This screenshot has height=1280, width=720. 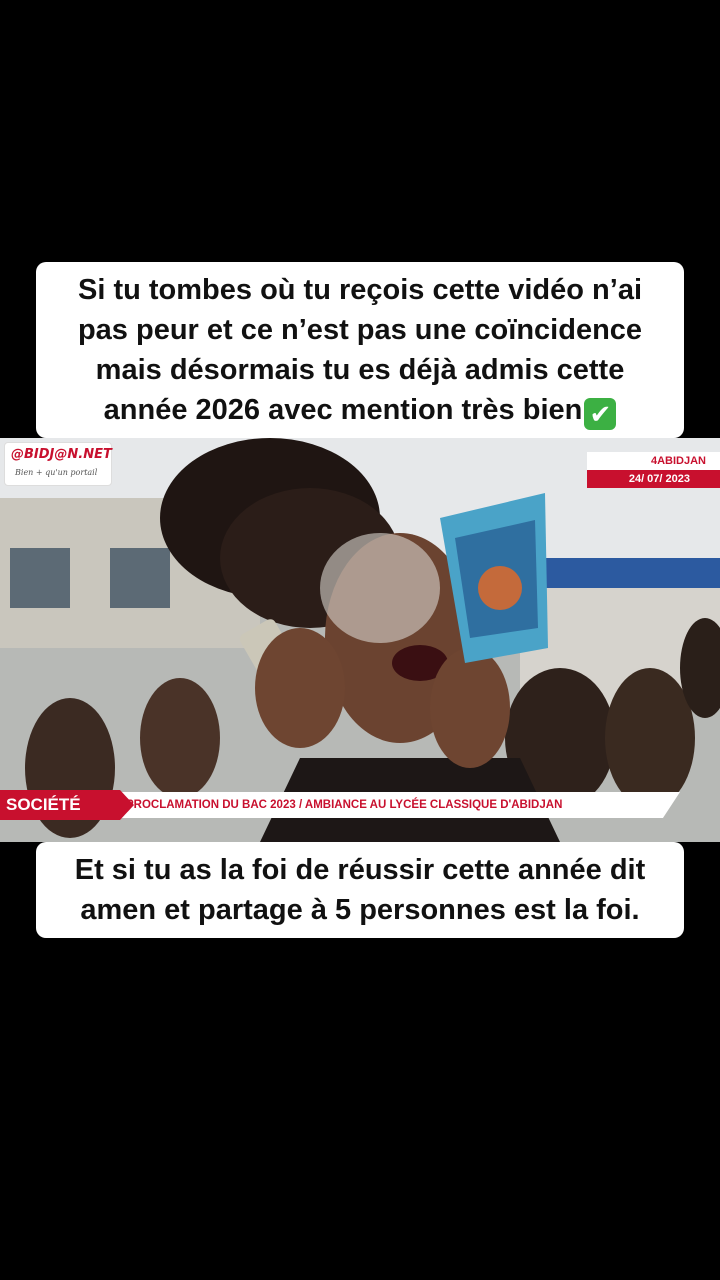 I want to click on category-label: SOCIÉTÉ, so click(x=60, y=805).